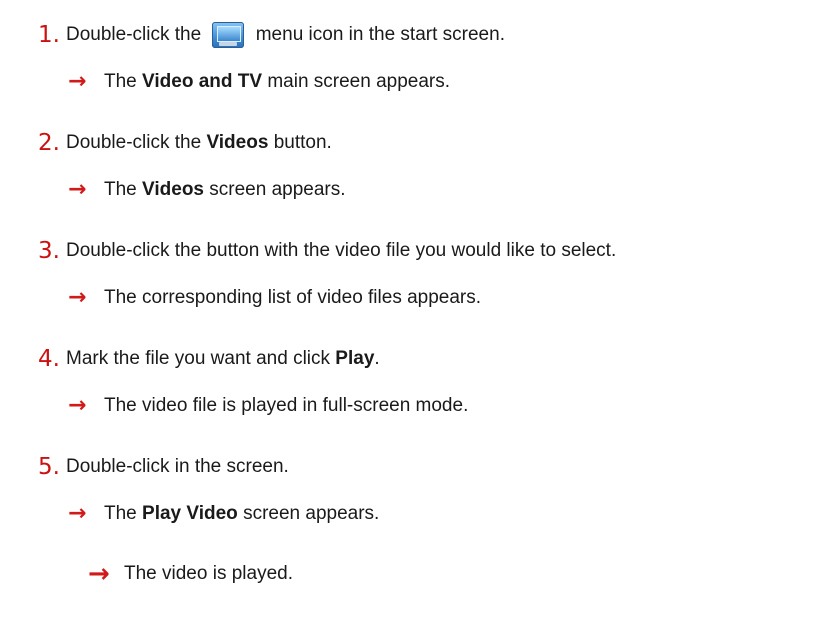 Image resolution: width=829 pixels, height=619 pixels. I want to click on result-text: The Video and TV main screen appears., so click(277, 82).